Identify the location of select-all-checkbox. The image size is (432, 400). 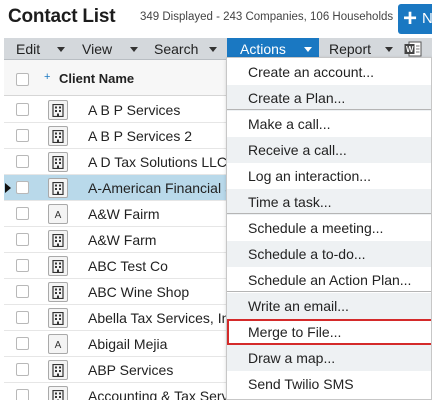
(22, 79).